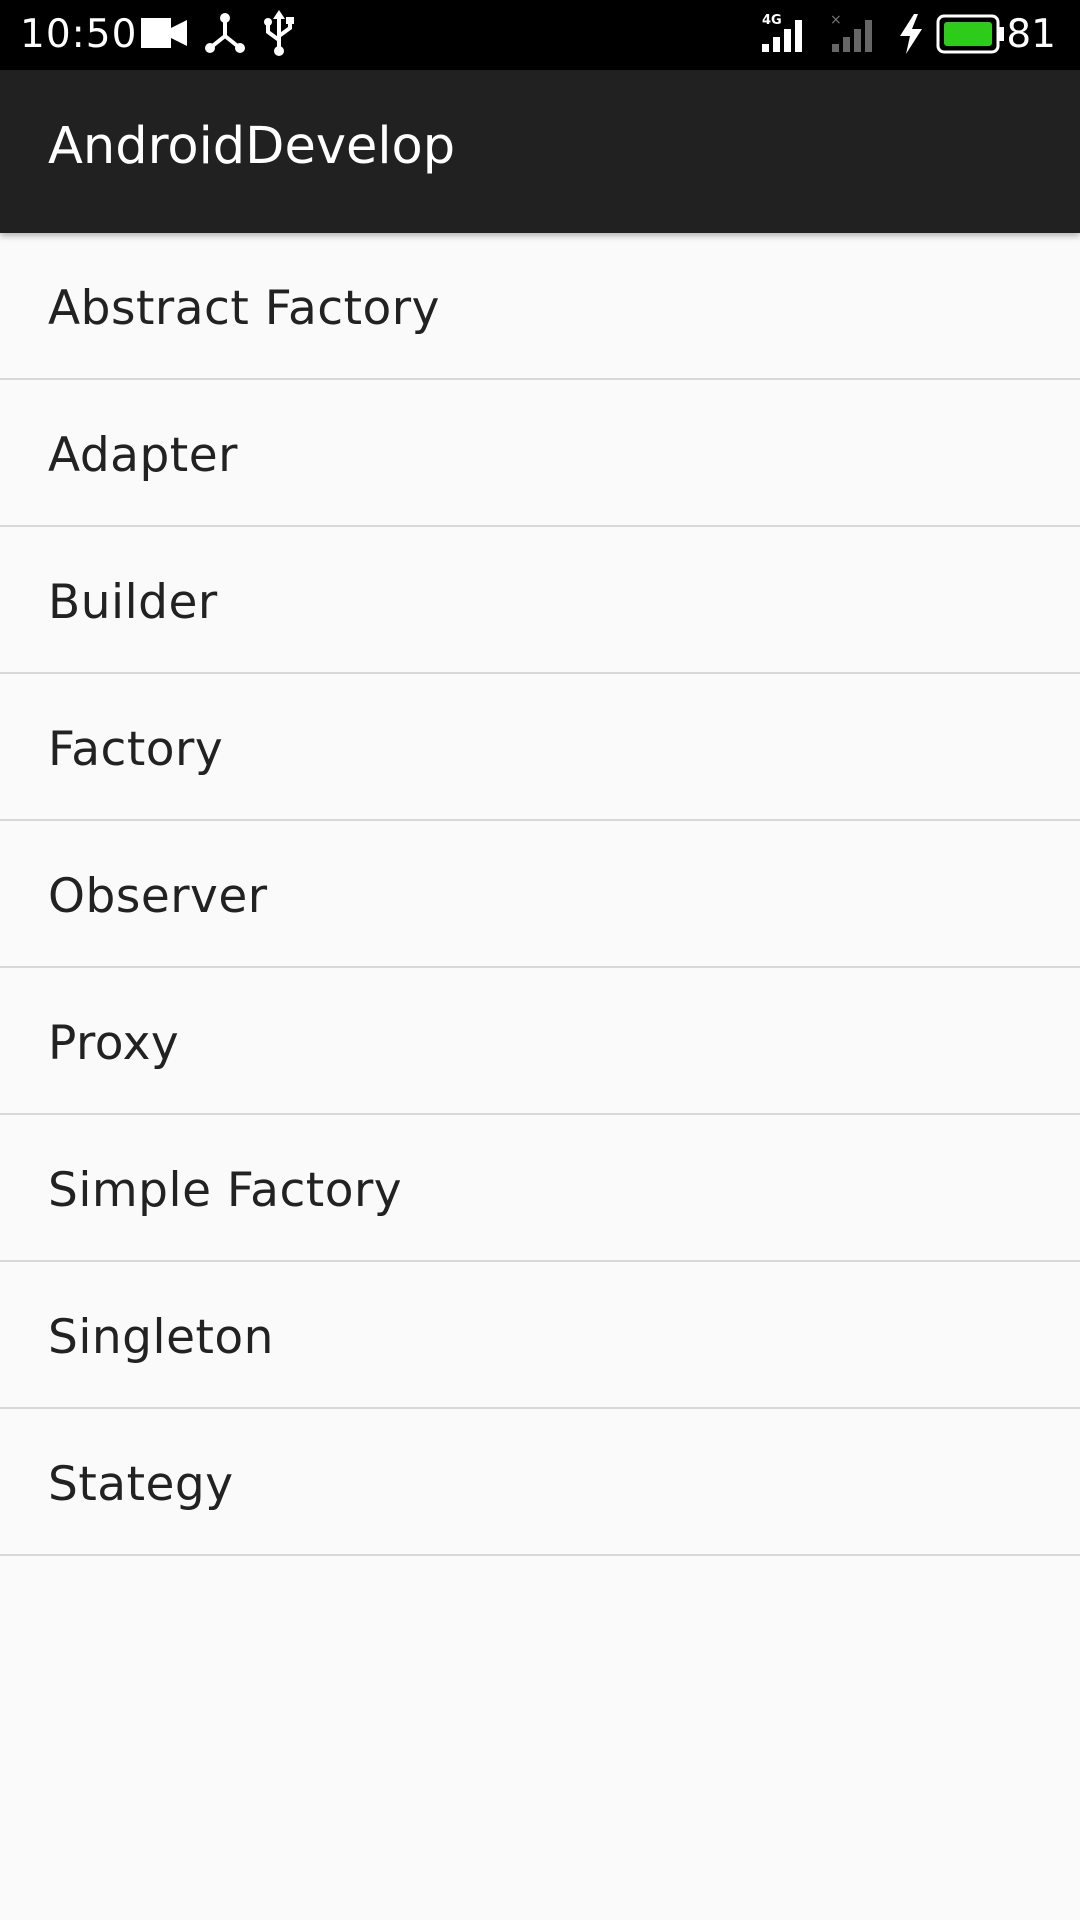  I want to click on list-item: Abstract Factory, so click(540, 306).